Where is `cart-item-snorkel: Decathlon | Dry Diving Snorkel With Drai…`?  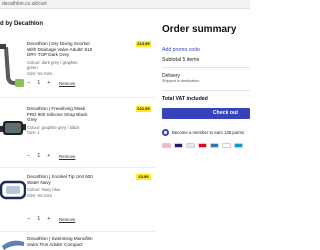 cart-item-snorkel: Decathlon | Dry Diving Snorkel With Drai… is located at coordinates (80, 73).